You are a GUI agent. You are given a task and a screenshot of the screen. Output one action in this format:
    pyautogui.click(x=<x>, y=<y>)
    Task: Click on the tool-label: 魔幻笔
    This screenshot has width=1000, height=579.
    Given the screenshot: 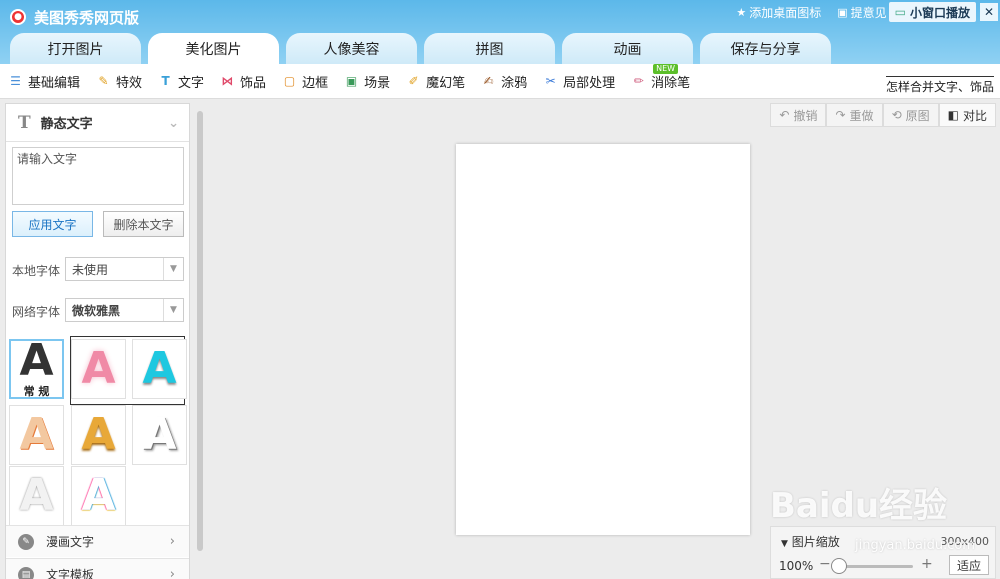 What is the action you would take?
    pyautogui.click(x=446, y=83)
    